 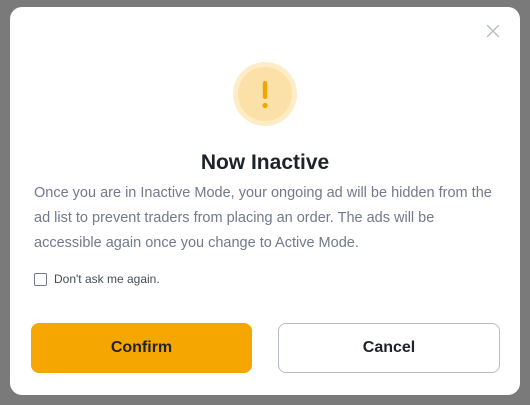 I want to click on exclamation-icon, so click(x=265, y=95).